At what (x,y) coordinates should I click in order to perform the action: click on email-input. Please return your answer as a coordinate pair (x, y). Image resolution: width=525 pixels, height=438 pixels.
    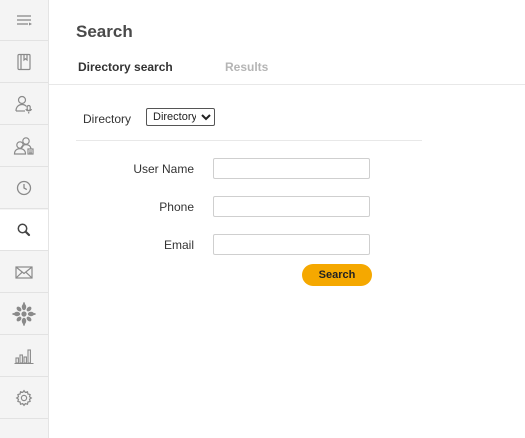
    Looking at the image, I should click on (291, 244).